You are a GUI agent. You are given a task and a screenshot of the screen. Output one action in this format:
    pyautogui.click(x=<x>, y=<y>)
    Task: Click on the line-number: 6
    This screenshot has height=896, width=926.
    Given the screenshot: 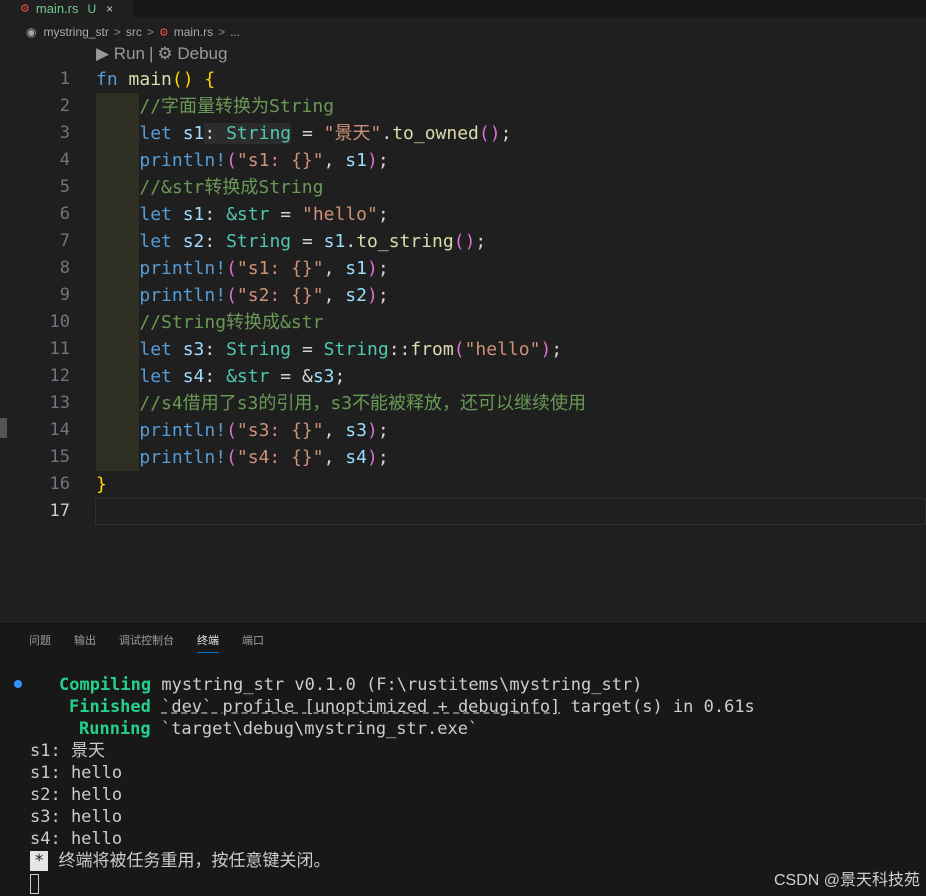 What is the action you would take?
    pyautogui.click(x=64, y=214)
    